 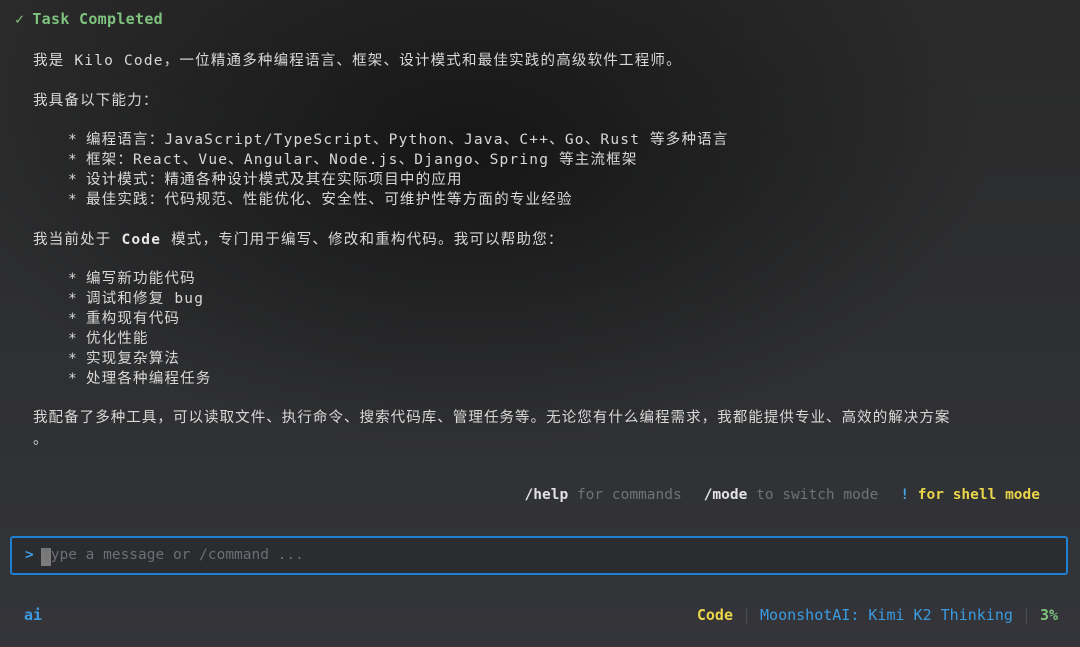 What do you see at coordinates (629, 495) in the screenshot?
I see `help-command-desc: for commands` at bounding box center [629, 495].